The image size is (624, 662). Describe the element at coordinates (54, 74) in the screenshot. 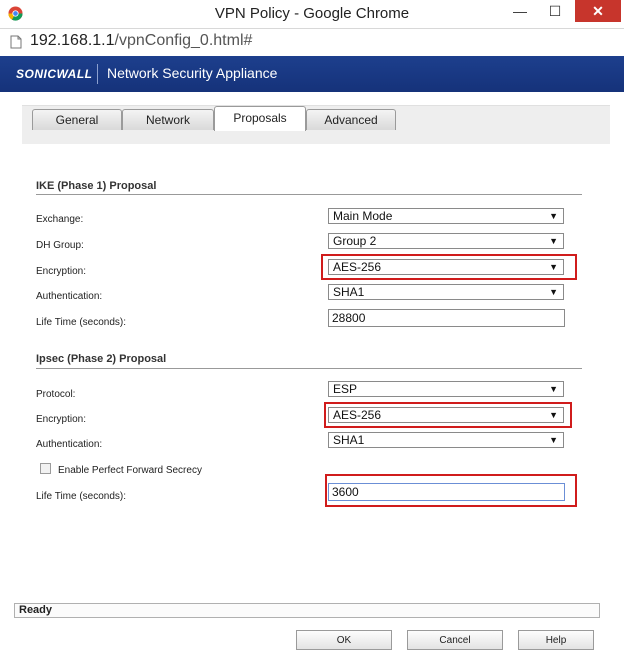

I see `sonicwall-logo: SONICWALL` at that location.